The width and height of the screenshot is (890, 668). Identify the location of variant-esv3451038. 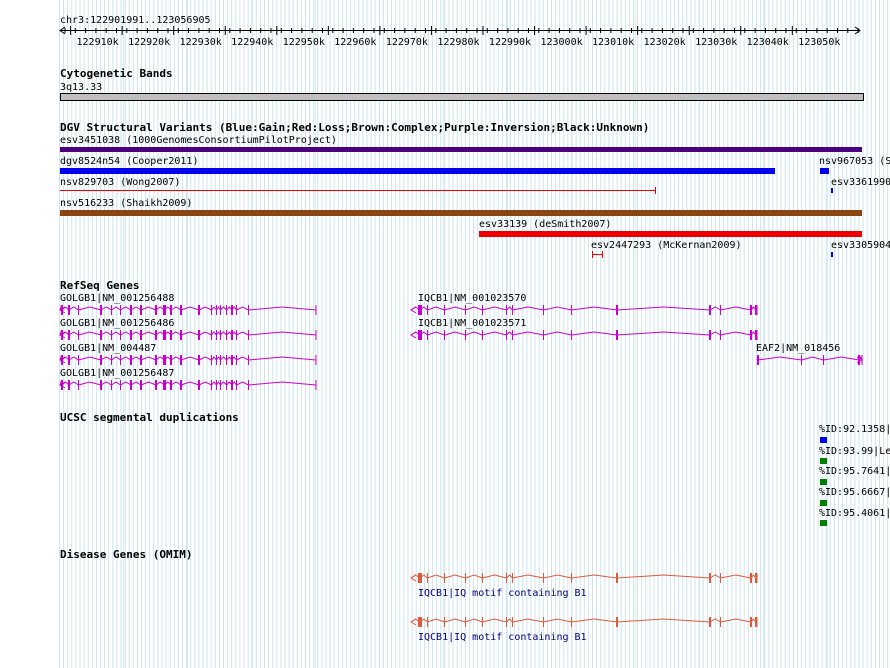
(461, 149).